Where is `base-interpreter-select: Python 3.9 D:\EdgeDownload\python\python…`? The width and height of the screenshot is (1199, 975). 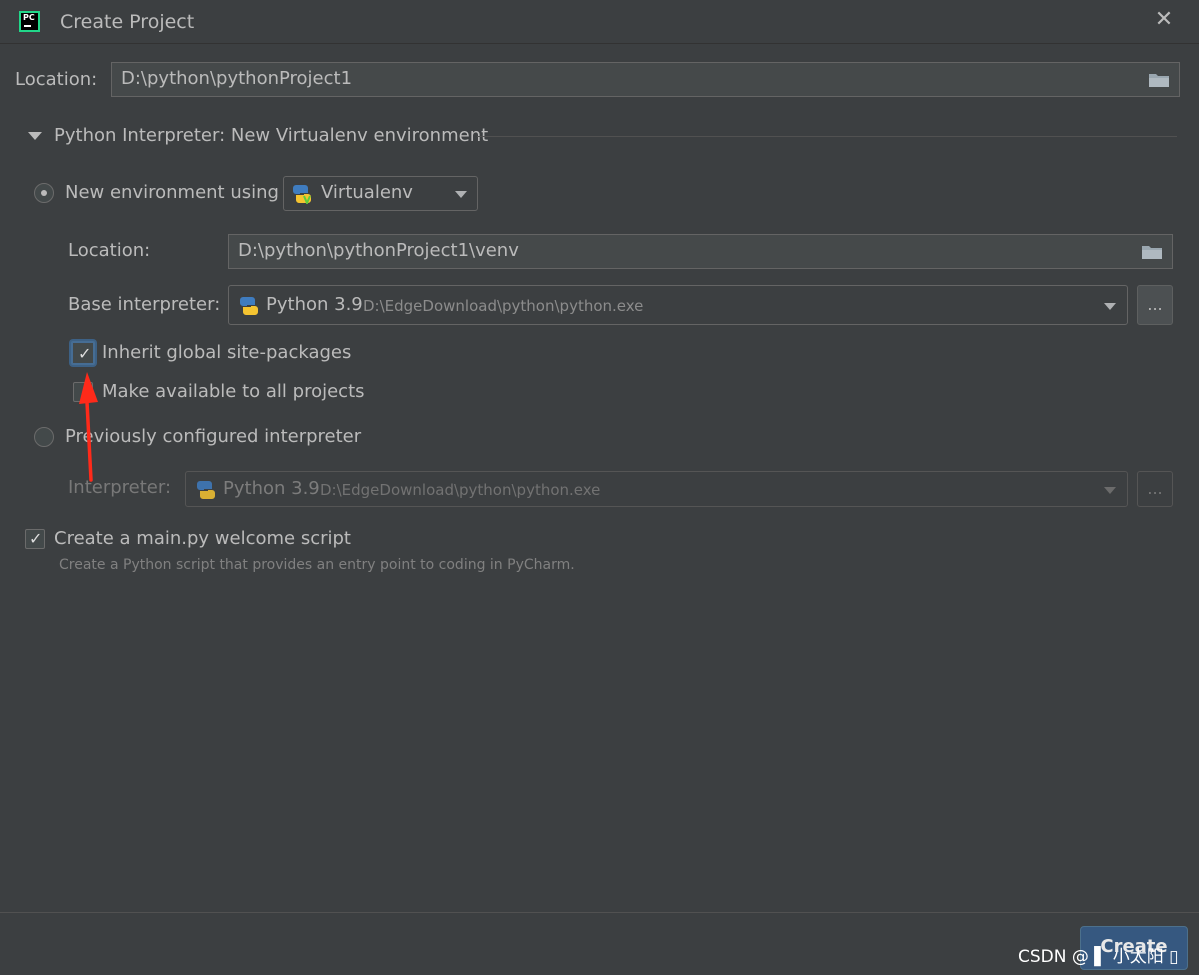 base-interpreter-select: Python 3.9 D:\EdgeDownload\python\python… is located at coordinates (678, 305).